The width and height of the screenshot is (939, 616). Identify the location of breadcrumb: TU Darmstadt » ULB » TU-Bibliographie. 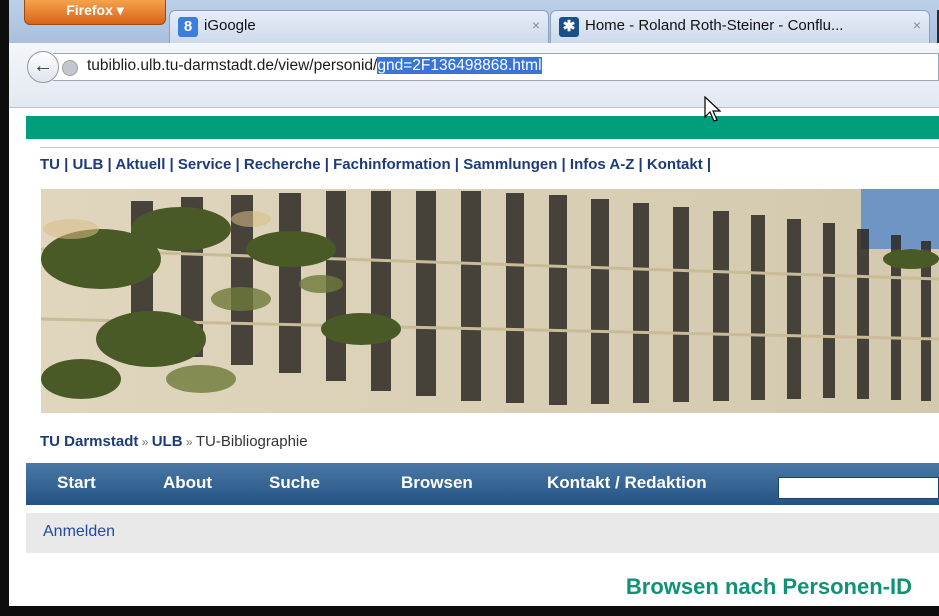
(174, 441).